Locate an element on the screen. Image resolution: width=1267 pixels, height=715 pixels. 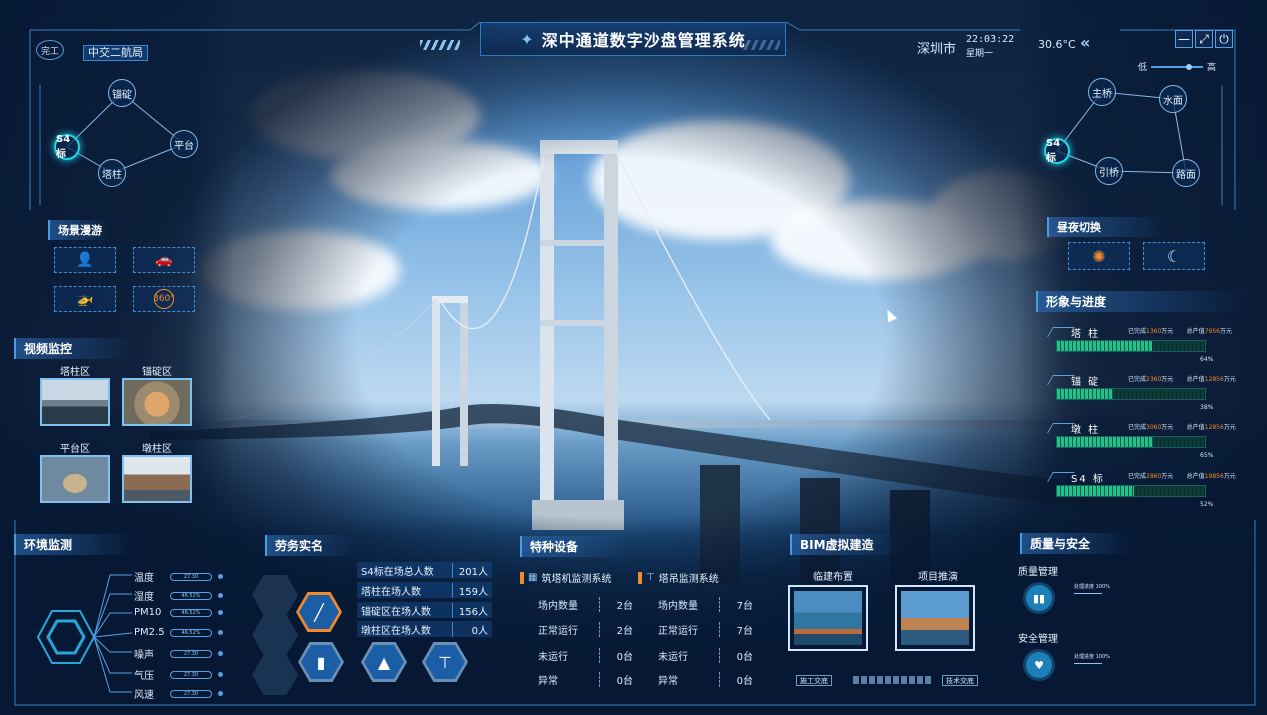
node-tower: 塔柱 is located at coordinates (112, 173).